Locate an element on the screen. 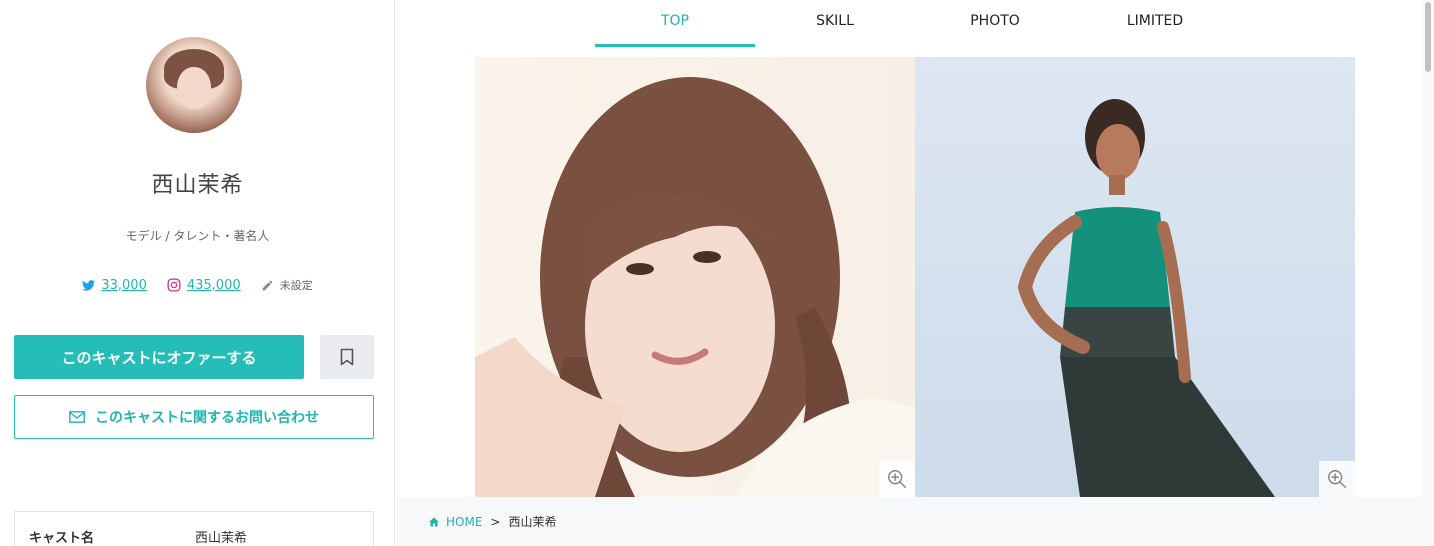  cast-info-table: キャスト名 西山茉希 is located at coordinates (194, 528).